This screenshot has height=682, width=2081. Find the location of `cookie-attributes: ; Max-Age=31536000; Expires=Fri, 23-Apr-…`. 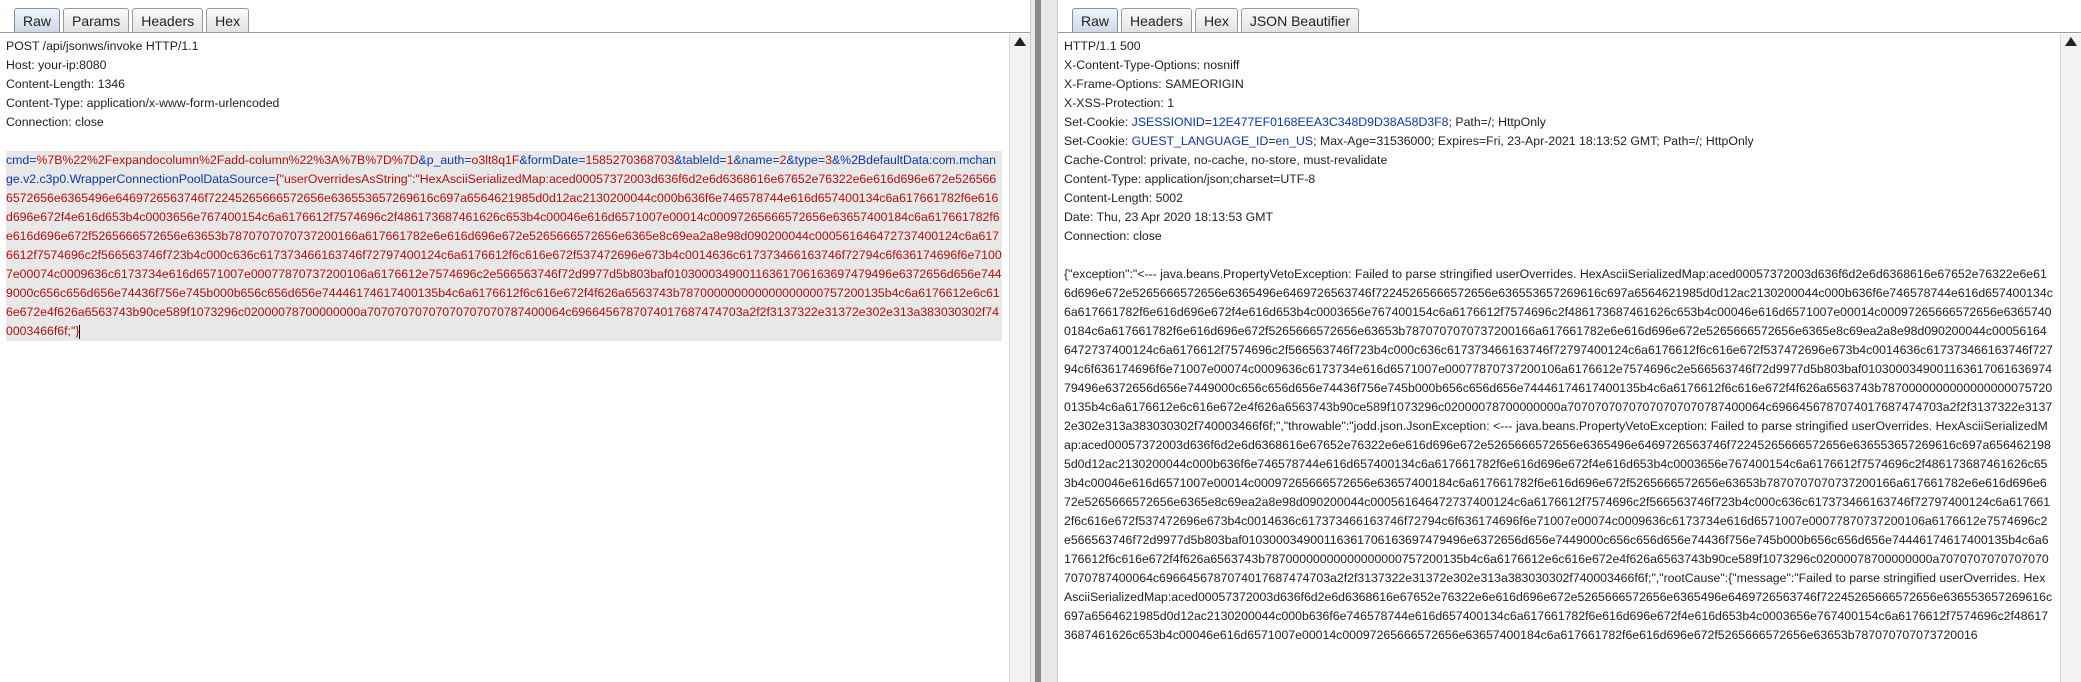

cookie-attributes: ; Max-Age=31536000; Expires=Fri, 23-Apr-… is located at coordinates (1533, 141).